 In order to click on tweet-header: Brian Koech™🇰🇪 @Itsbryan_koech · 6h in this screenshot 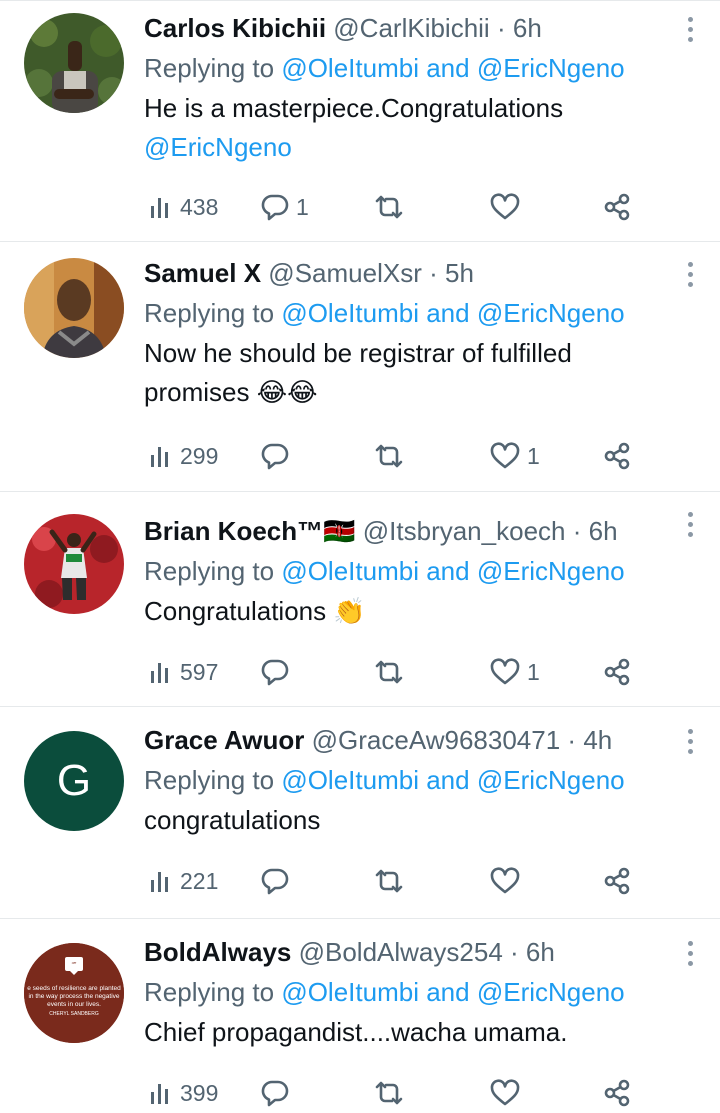, I will do `click(424, 531)`.